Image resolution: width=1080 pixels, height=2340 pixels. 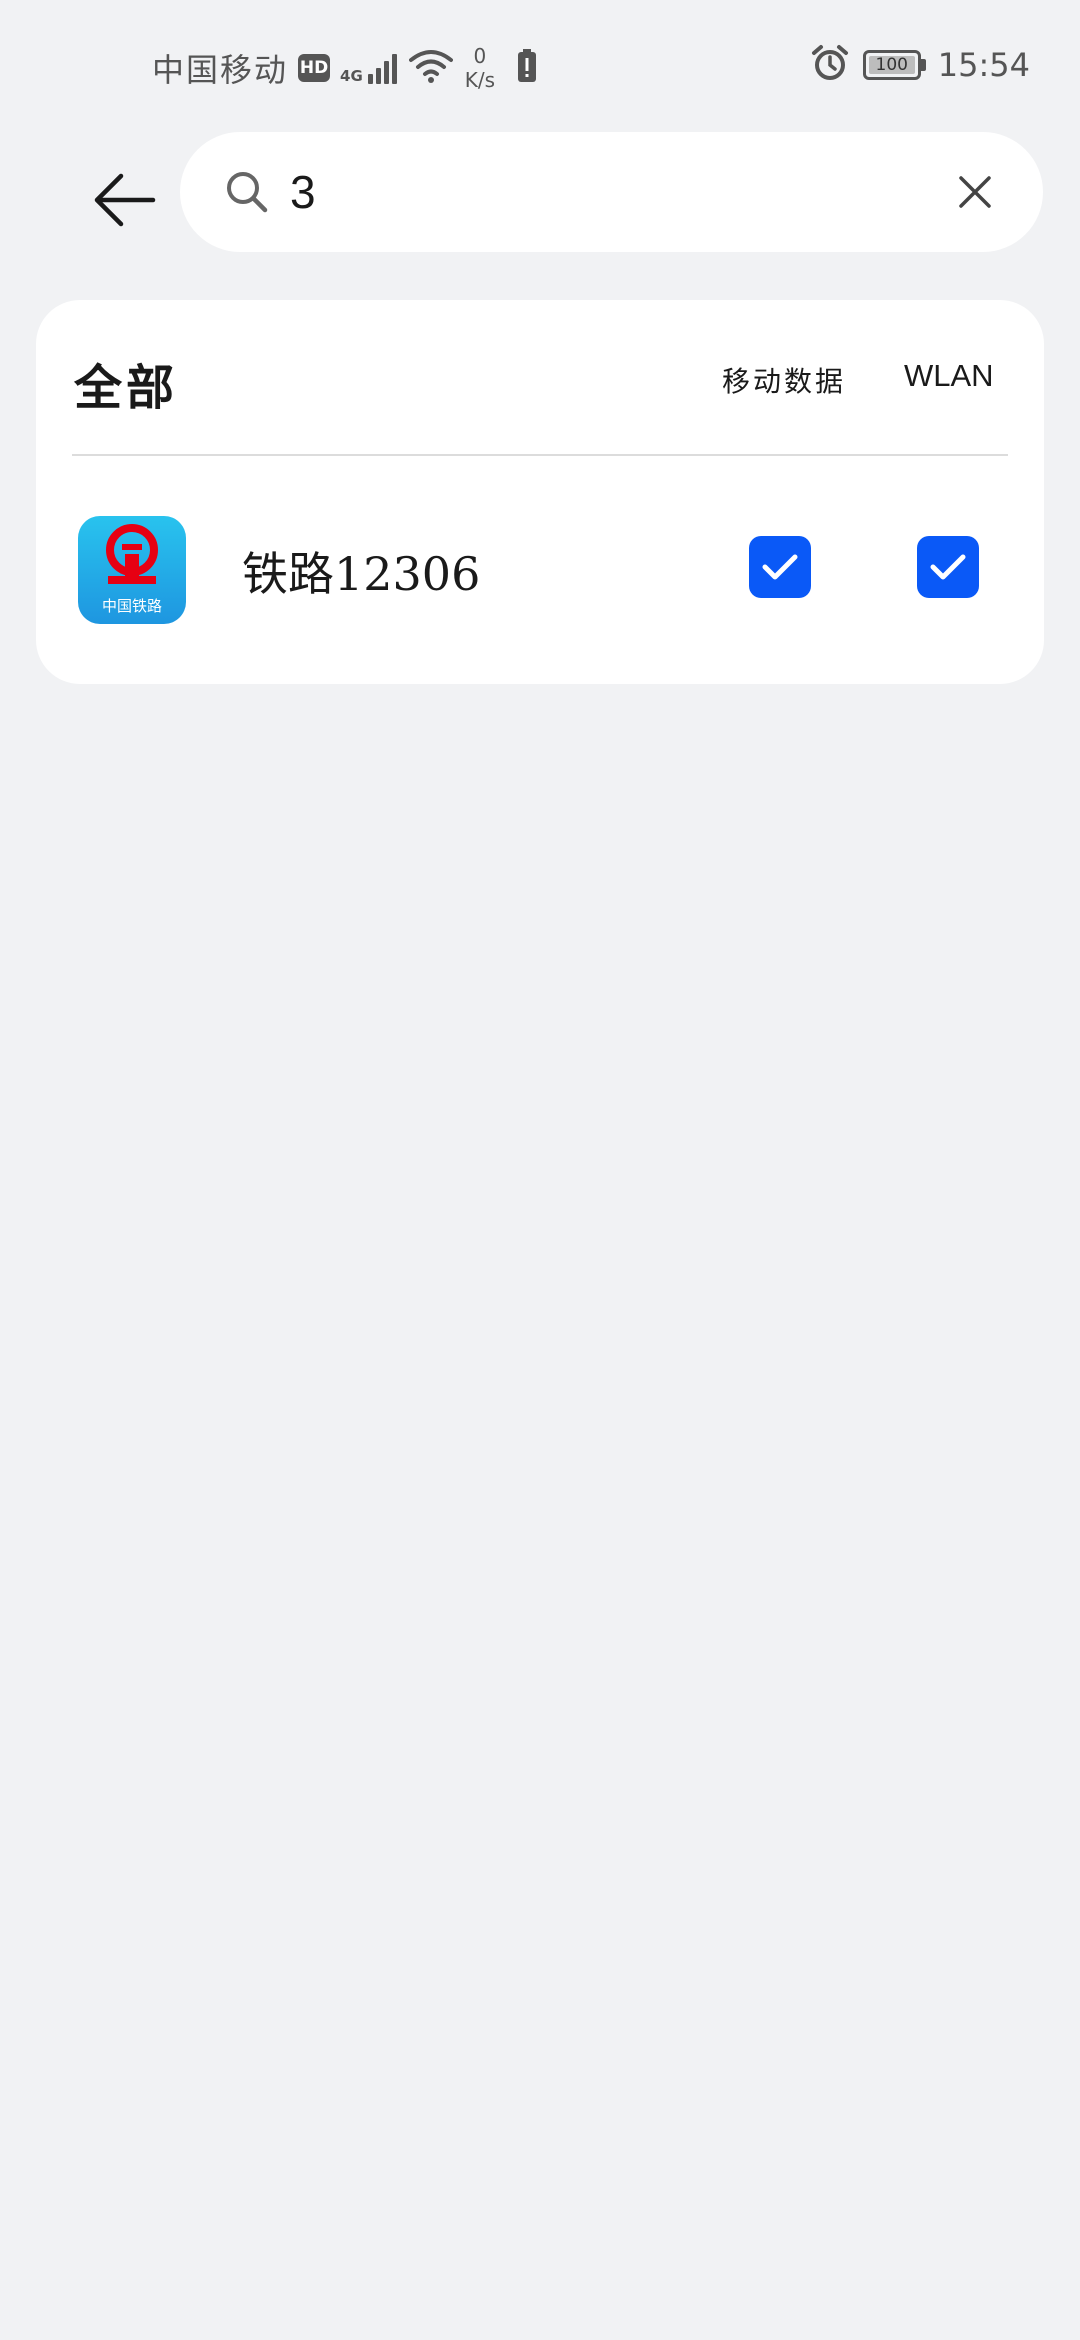 What do you see at coordinates (949, 376) in the screenshot?
I see `wlan-column-header: WLAN` at bounding box center [949, 376].